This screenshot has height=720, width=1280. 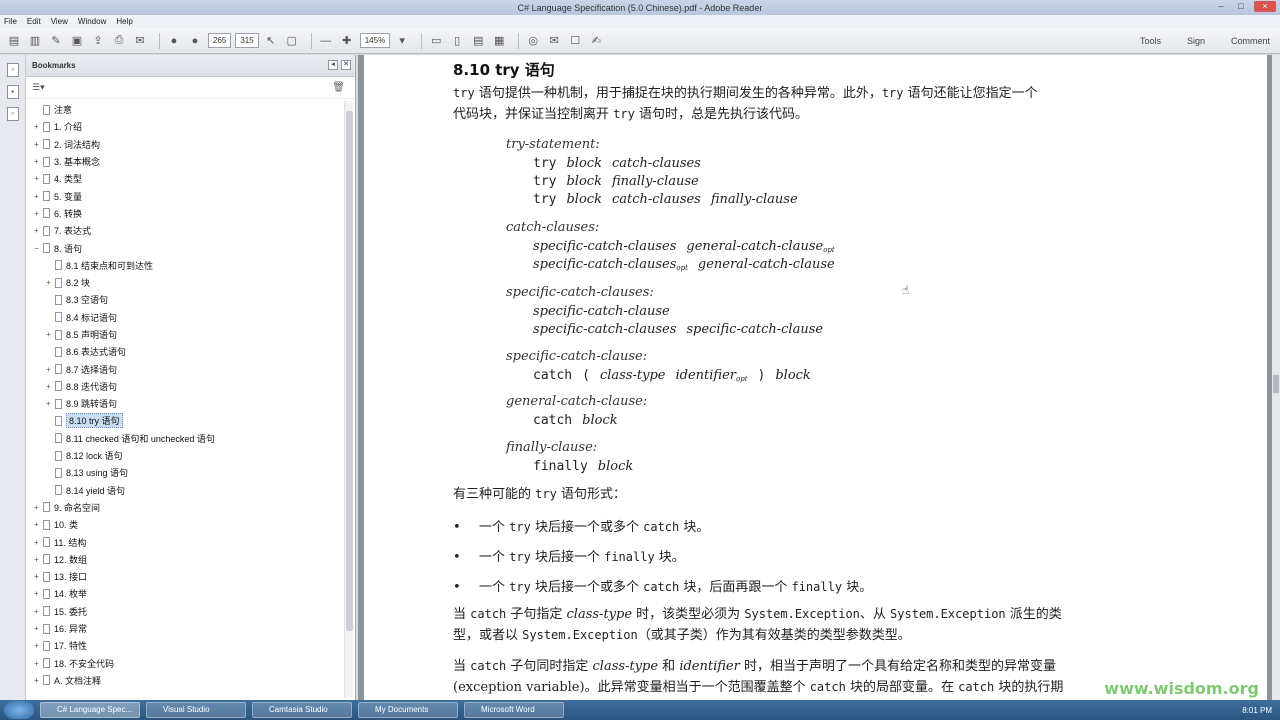 What do you see at coordinates (575, 41) in the screenshot?
I see `highlight-icon: ☐` at bounding box center [575, 41].